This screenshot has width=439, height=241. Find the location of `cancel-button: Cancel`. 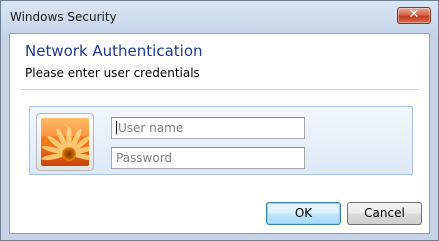

cancel-button: Cancel is located at coordinates (384, 213).